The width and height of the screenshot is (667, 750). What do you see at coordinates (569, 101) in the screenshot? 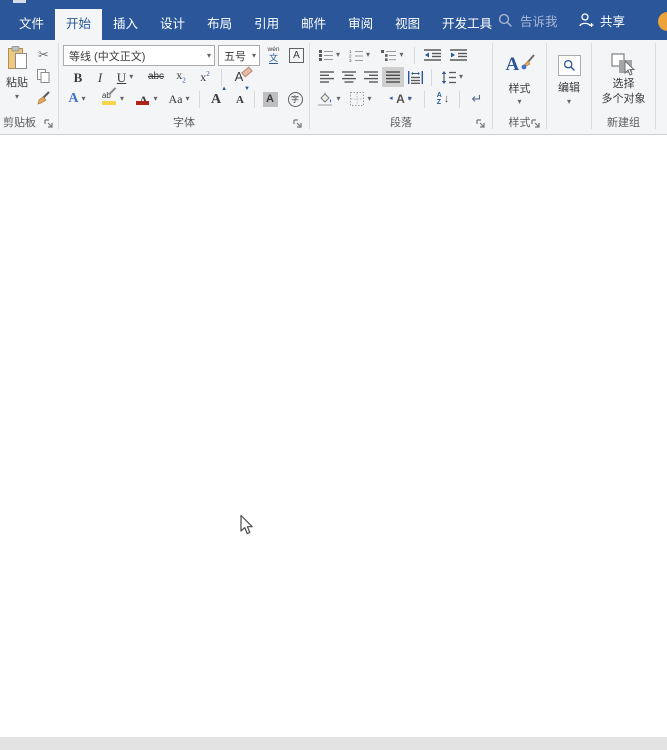
I see `editing-dropdown-arrow: ▾` at bounding box center [569, 101].